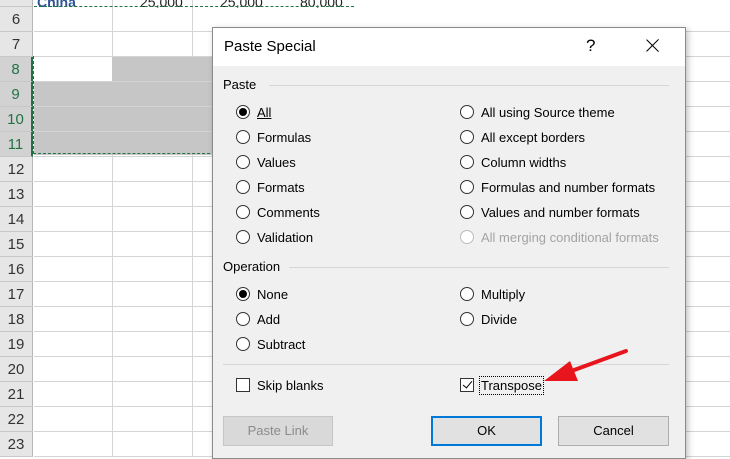  I want to click on radio-paste-all-merging-conditional-formats: All merging conditional formats, so click(559, 237).